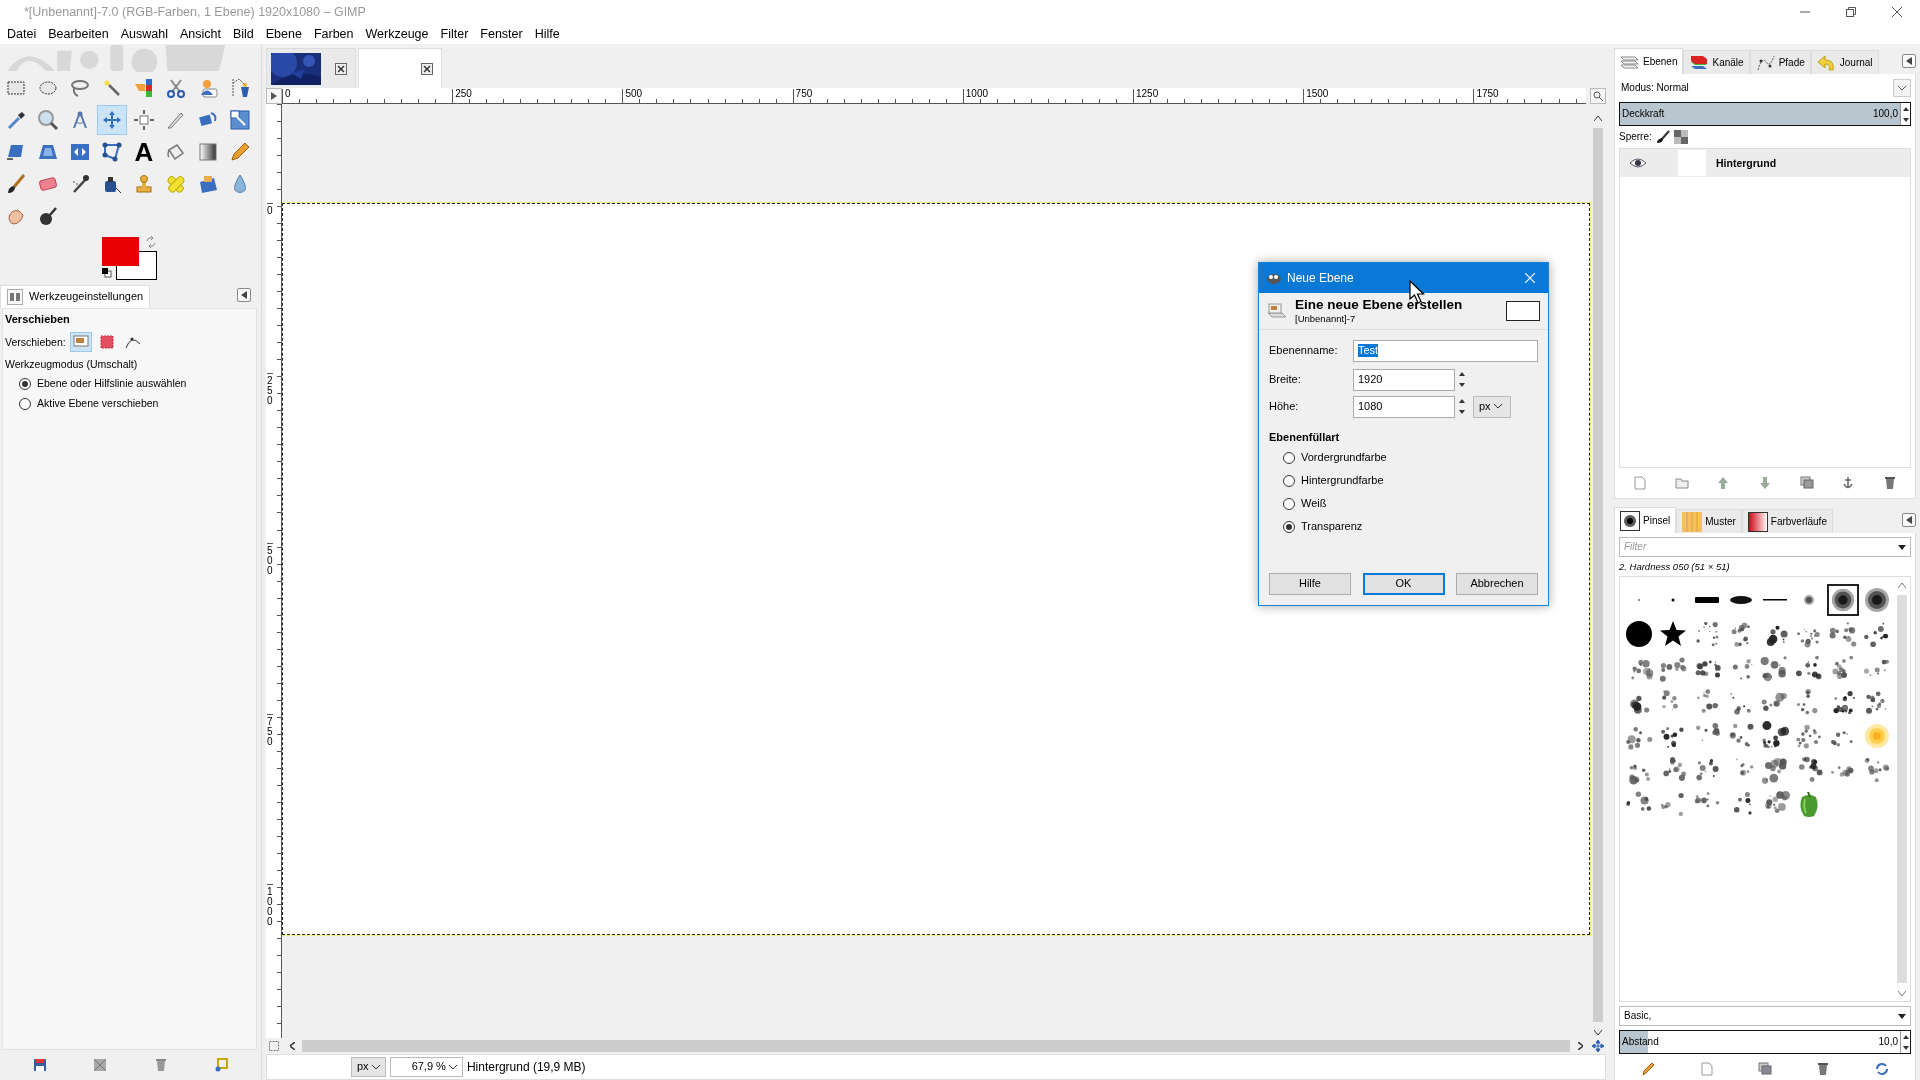 The width and height of the screenshot is (1920, 1080). What do you see at coordinates (243, 34) in the screenshot?
I see `menu-item: Bild` at bounding box center [243, 34].